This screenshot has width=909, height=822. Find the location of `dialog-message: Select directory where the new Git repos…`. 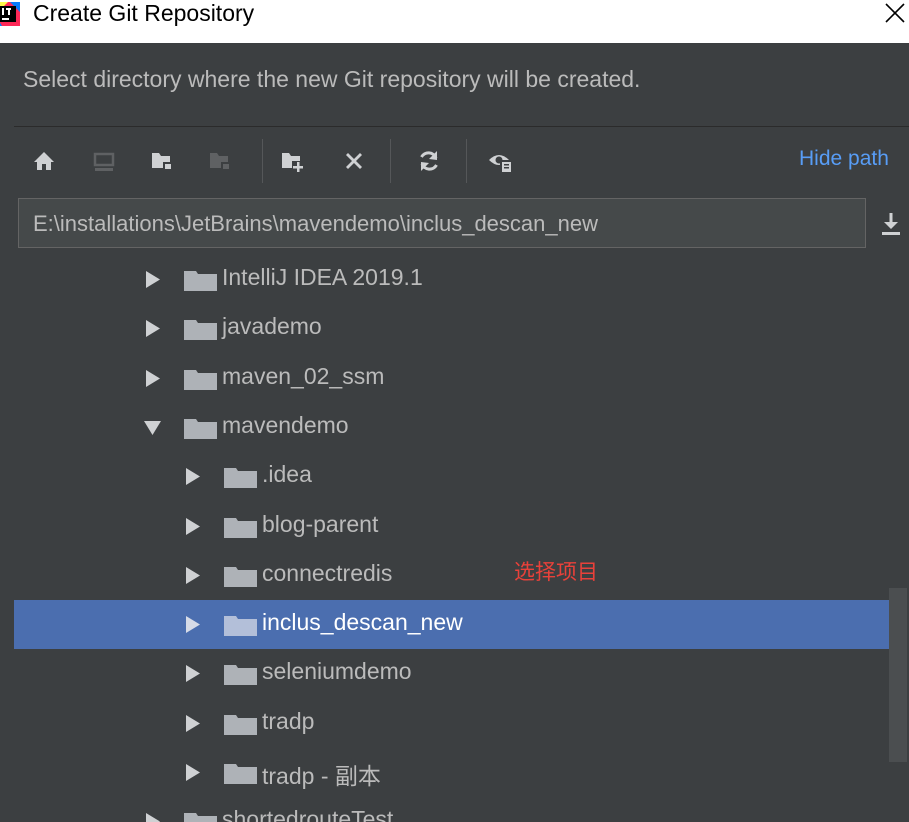

dialog-message: Select directory where the new Git repos… is located at coordinates (332, 79).